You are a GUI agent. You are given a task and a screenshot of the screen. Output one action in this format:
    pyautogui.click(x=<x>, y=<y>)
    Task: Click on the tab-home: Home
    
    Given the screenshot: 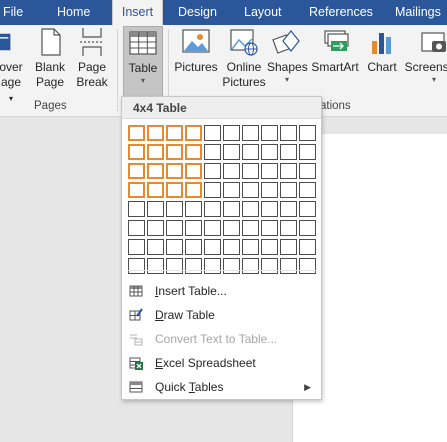 What is the action you would take?
    pyautogui.click(x=73, y=12)
    